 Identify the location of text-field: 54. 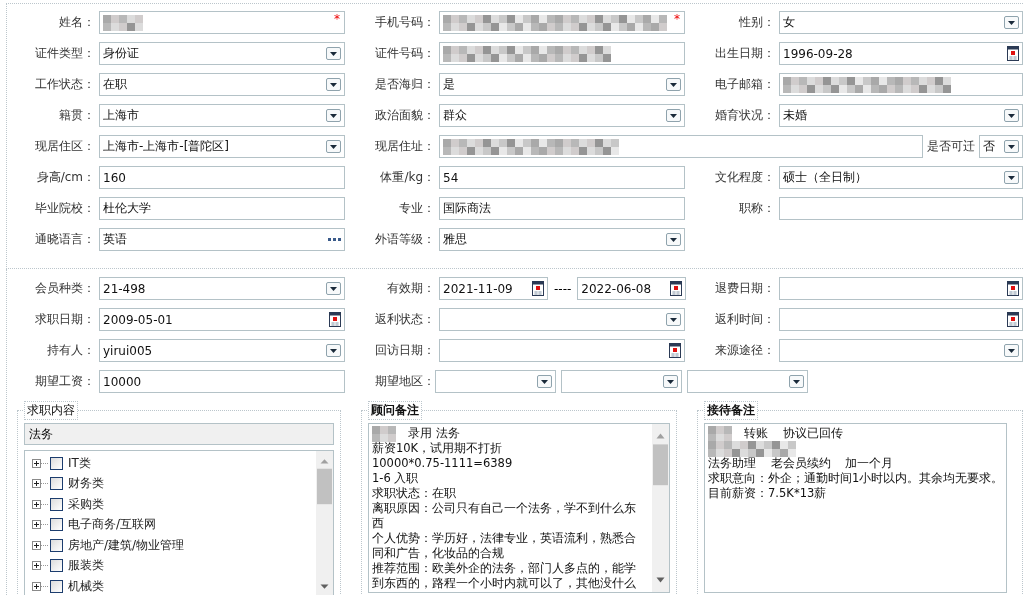
(562, 177).